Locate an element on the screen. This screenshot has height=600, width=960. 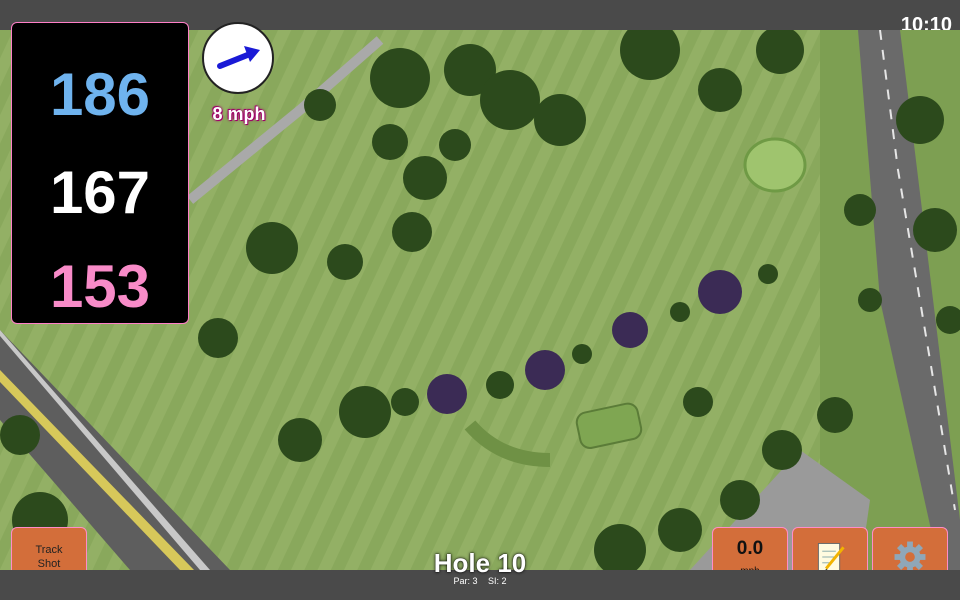
wind-indicator is located at coordinates (238, 58).